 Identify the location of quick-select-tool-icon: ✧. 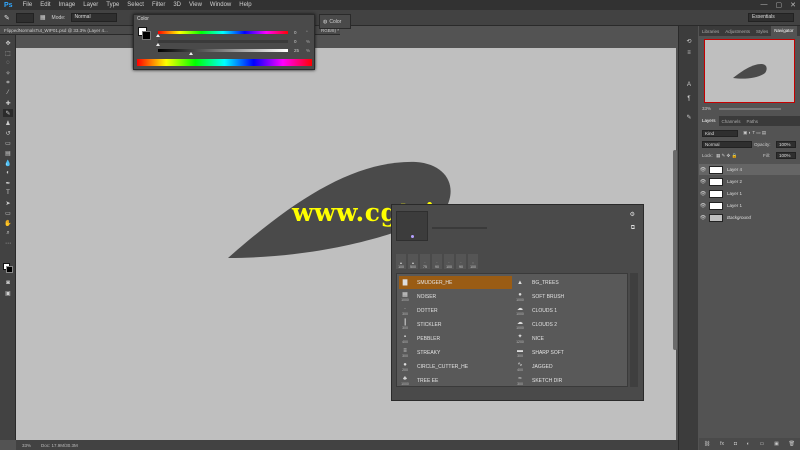
(8, 73).